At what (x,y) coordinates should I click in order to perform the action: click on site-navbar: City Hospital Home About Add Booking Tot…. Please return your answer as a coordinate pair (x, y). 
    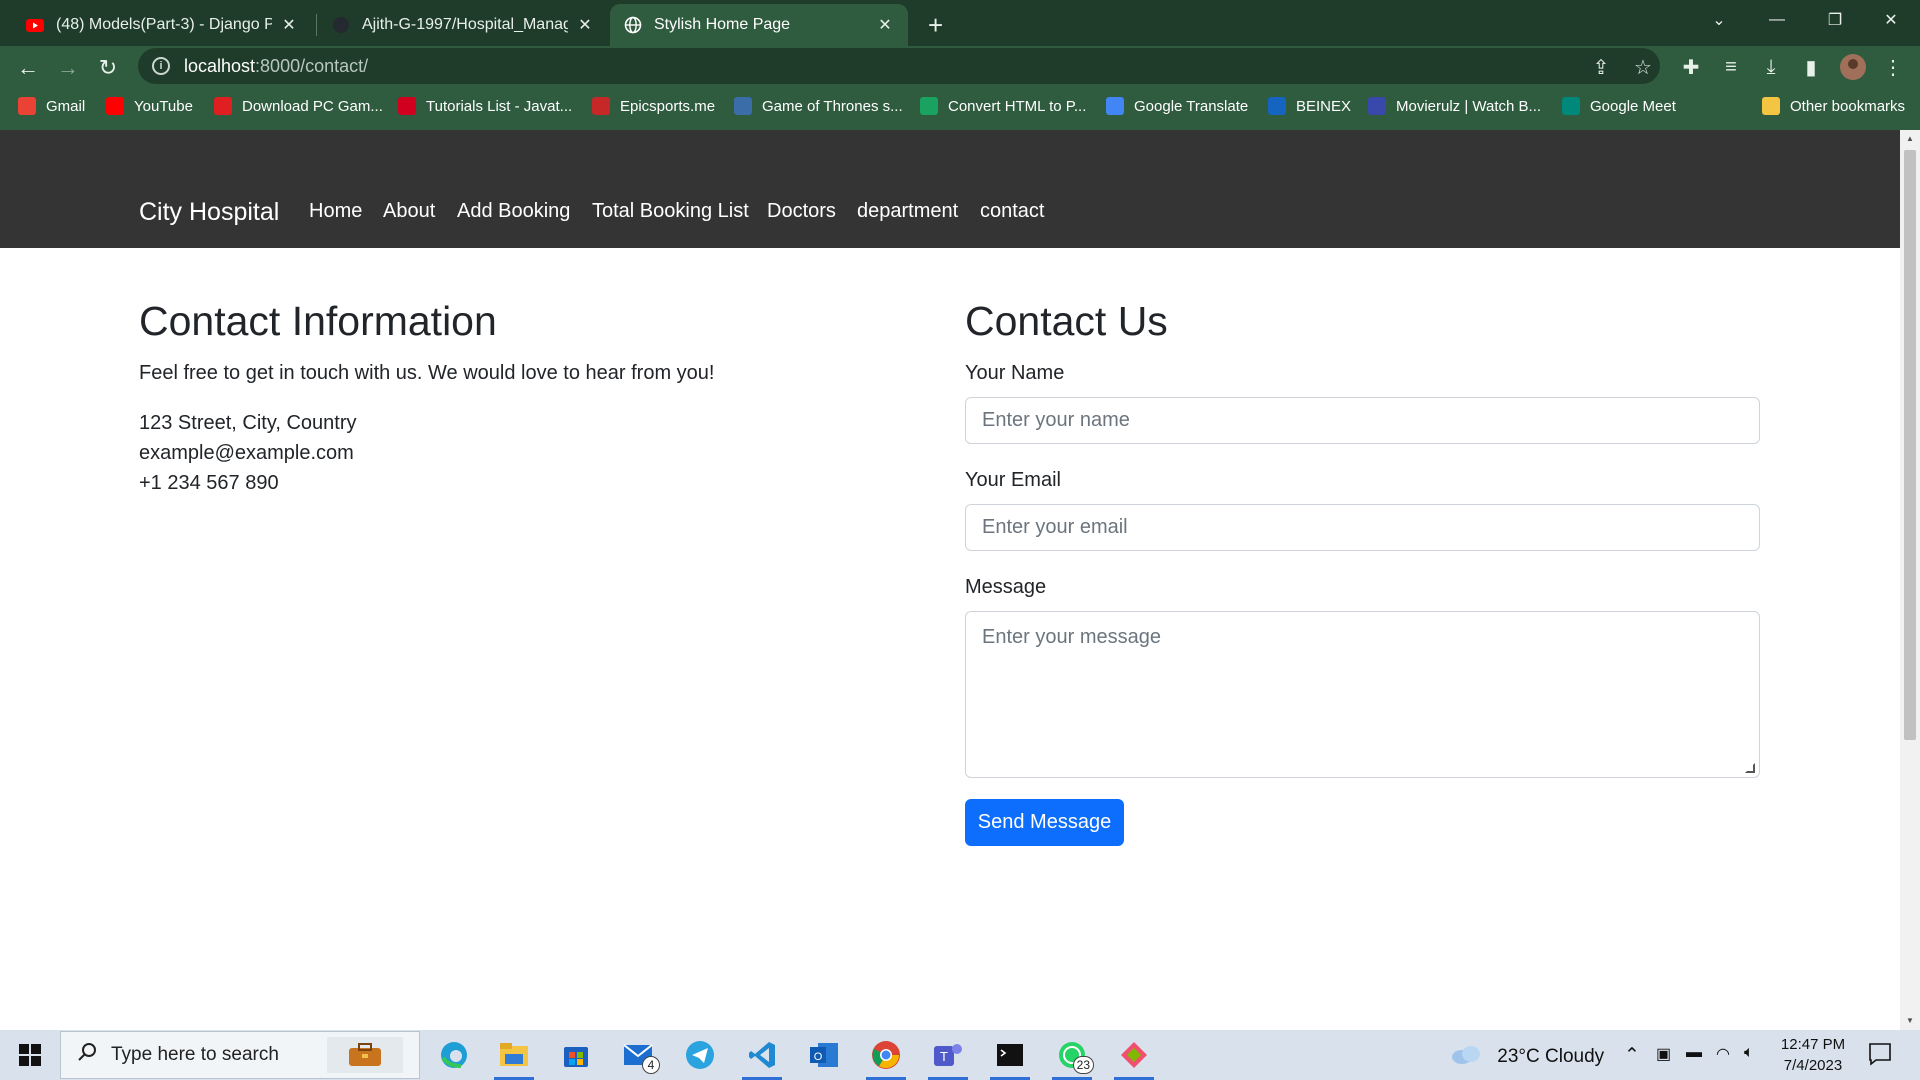
    Looking at the image, I should click on (950, 189).